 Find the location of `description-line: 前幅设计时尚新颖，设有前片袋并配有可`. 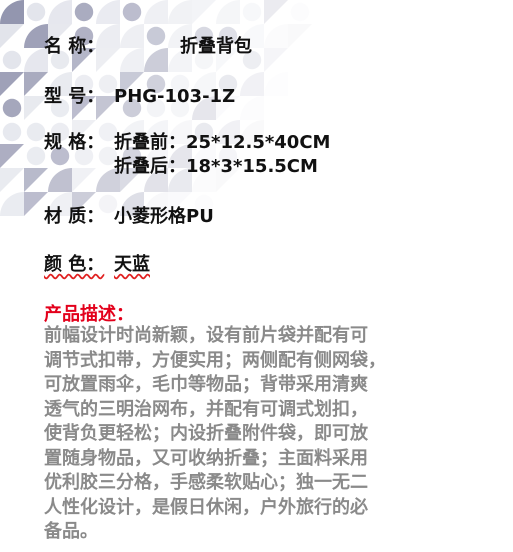

description-line: 前幅设计时尚新颖，设有前片袋并配有可 is located at coordinates (206, 335).